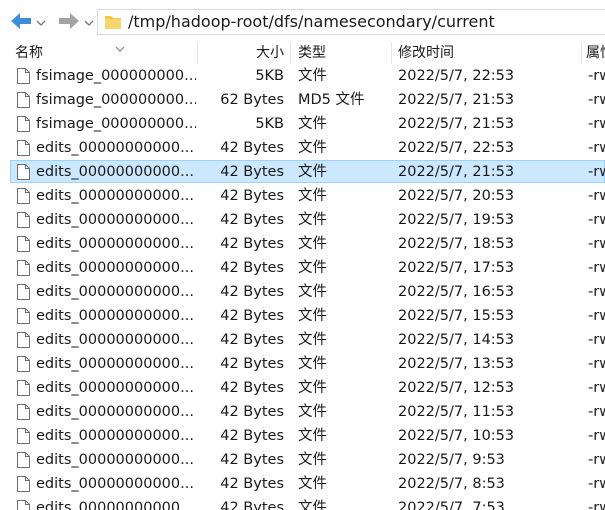 The height and width of the screenshot is (510, 605). What do you see at coordinates (41, 20) in the screenshot?
I see `back-history-dropdown` at bounding box center [41, 20].